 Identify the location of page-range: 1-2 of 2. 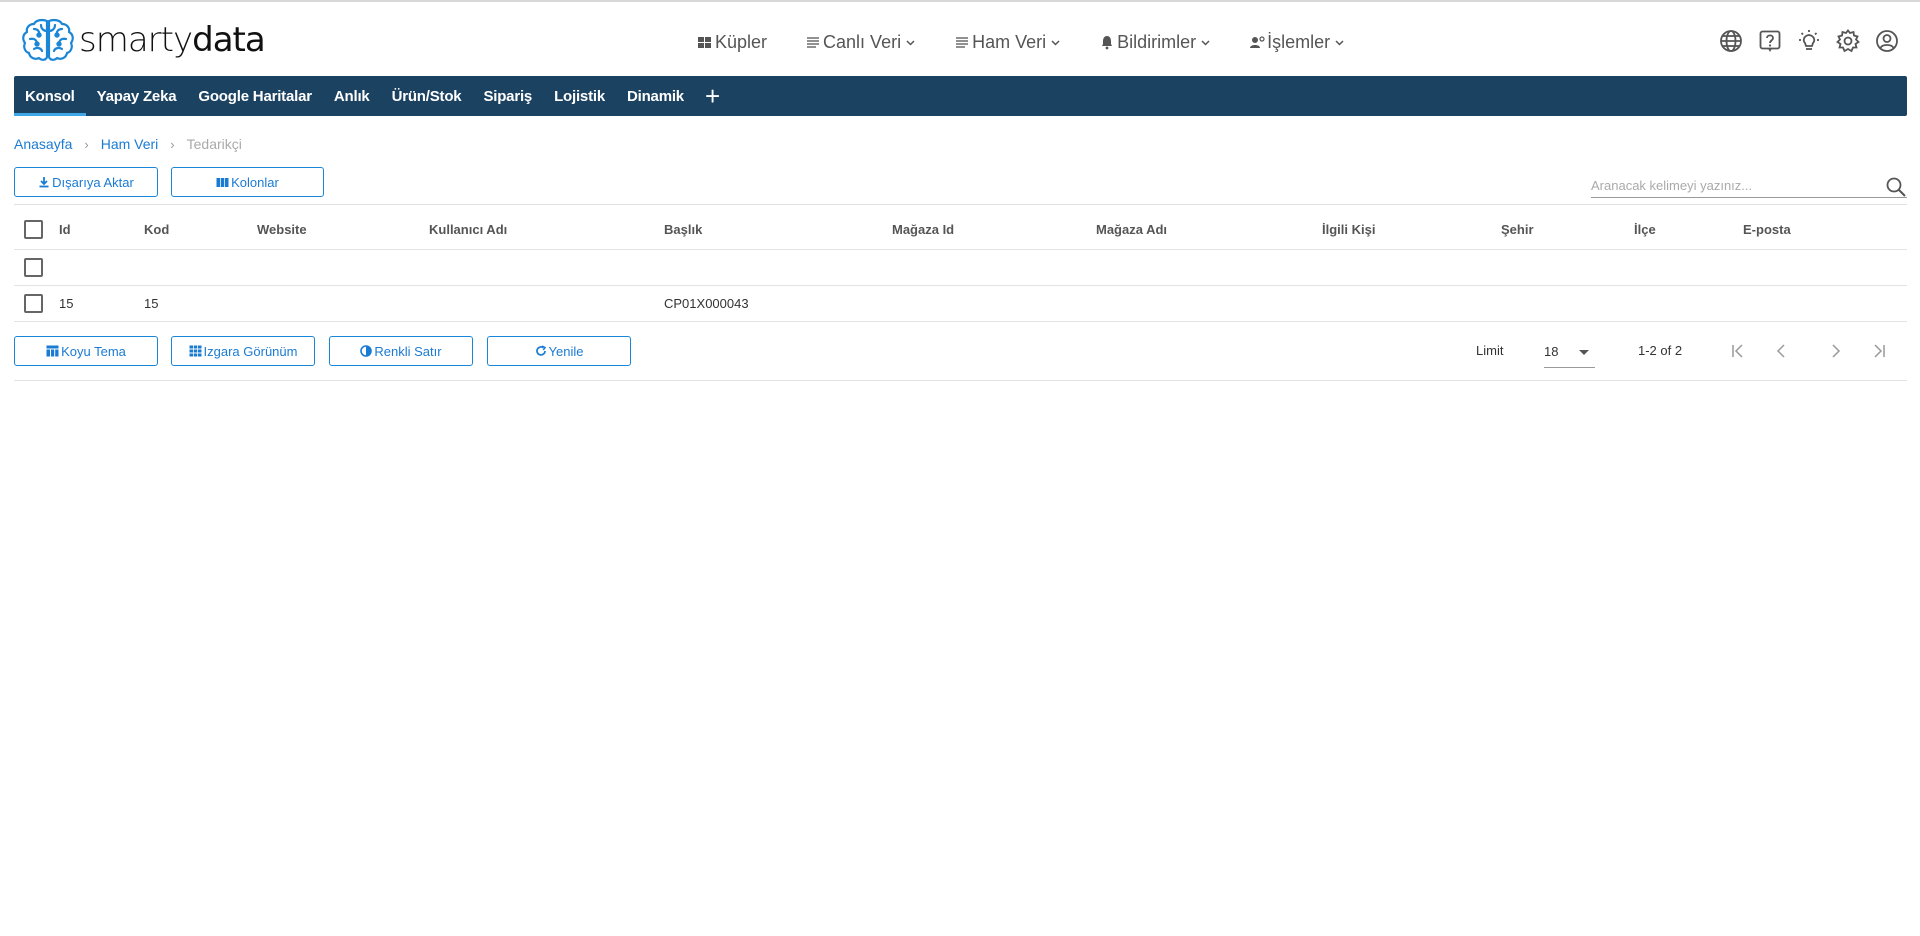
(1660, 350).